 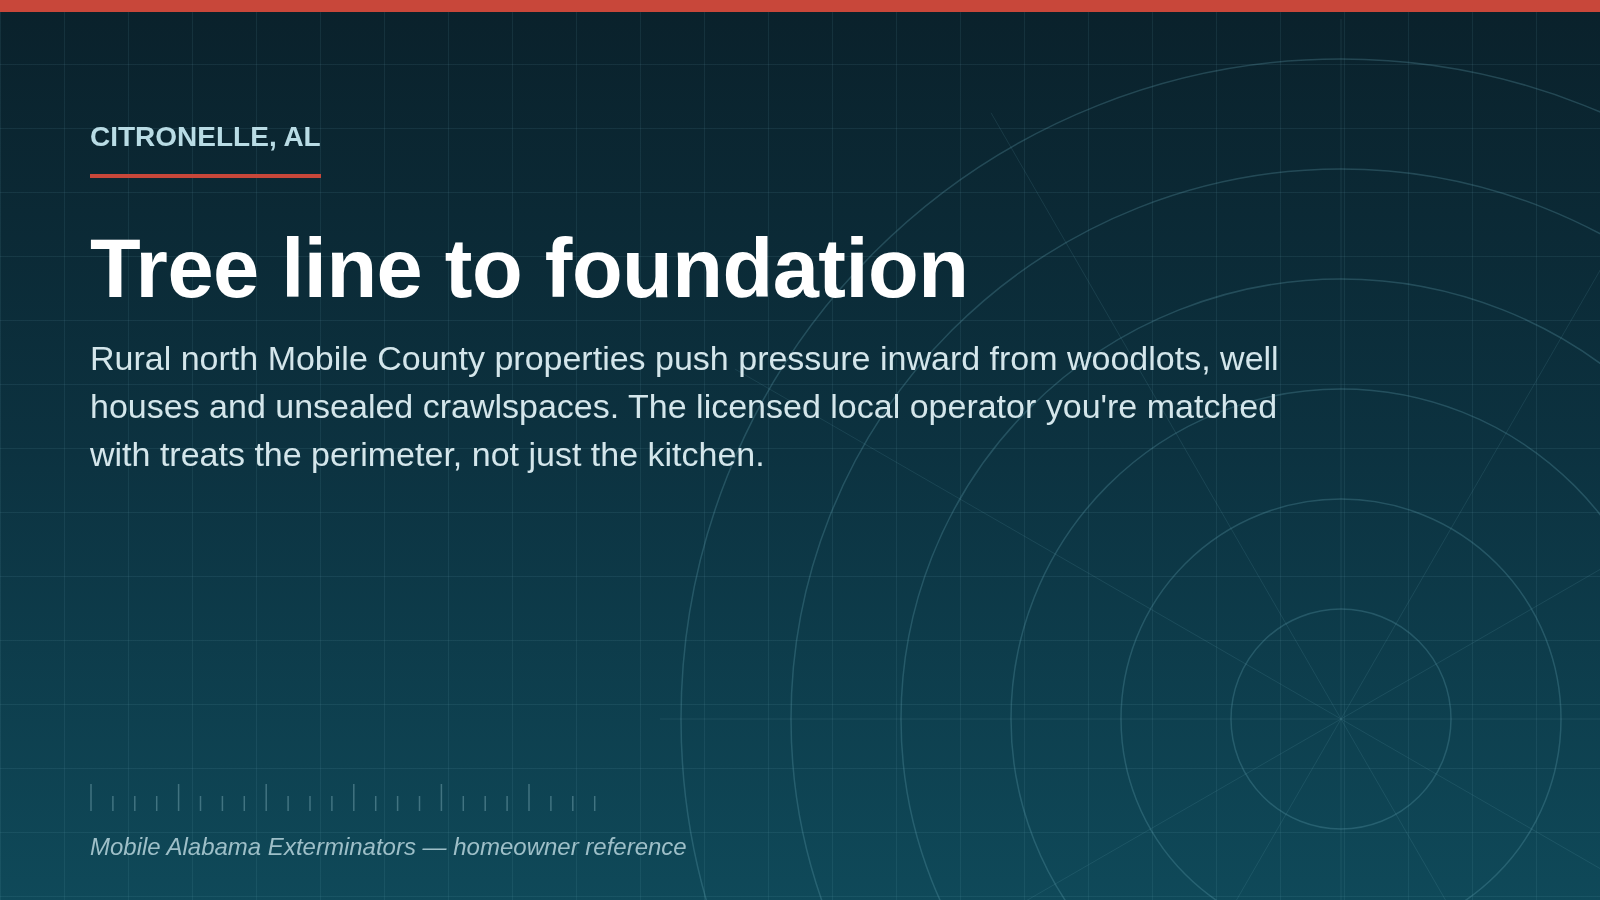 What do you see at coordinates (685, 406) in the screenshot?
I see `body-paragraph: Rural north Mobile County properties push pressure inward from woodlots, well houses and unsealed crawlspaces. The licensed local operator you're matched with treats the perimeter, not just the kitchen.` at bounding box center [685, 406].